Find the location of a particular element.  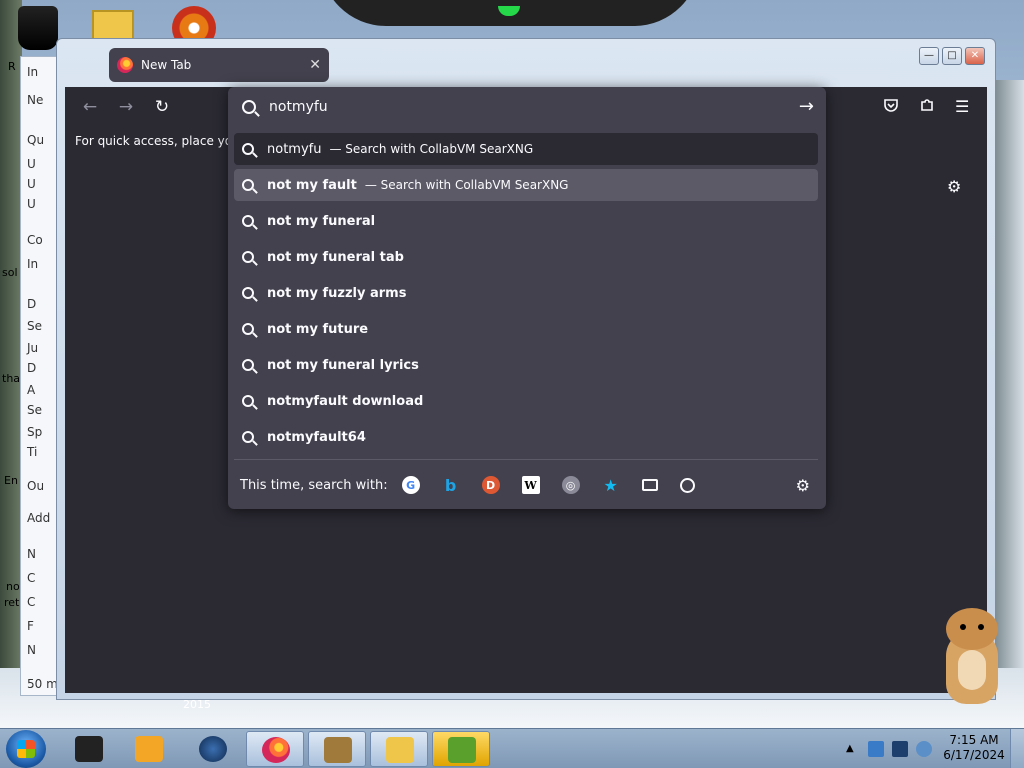

url-input: notmyfu is located at coordinates (298, 107).